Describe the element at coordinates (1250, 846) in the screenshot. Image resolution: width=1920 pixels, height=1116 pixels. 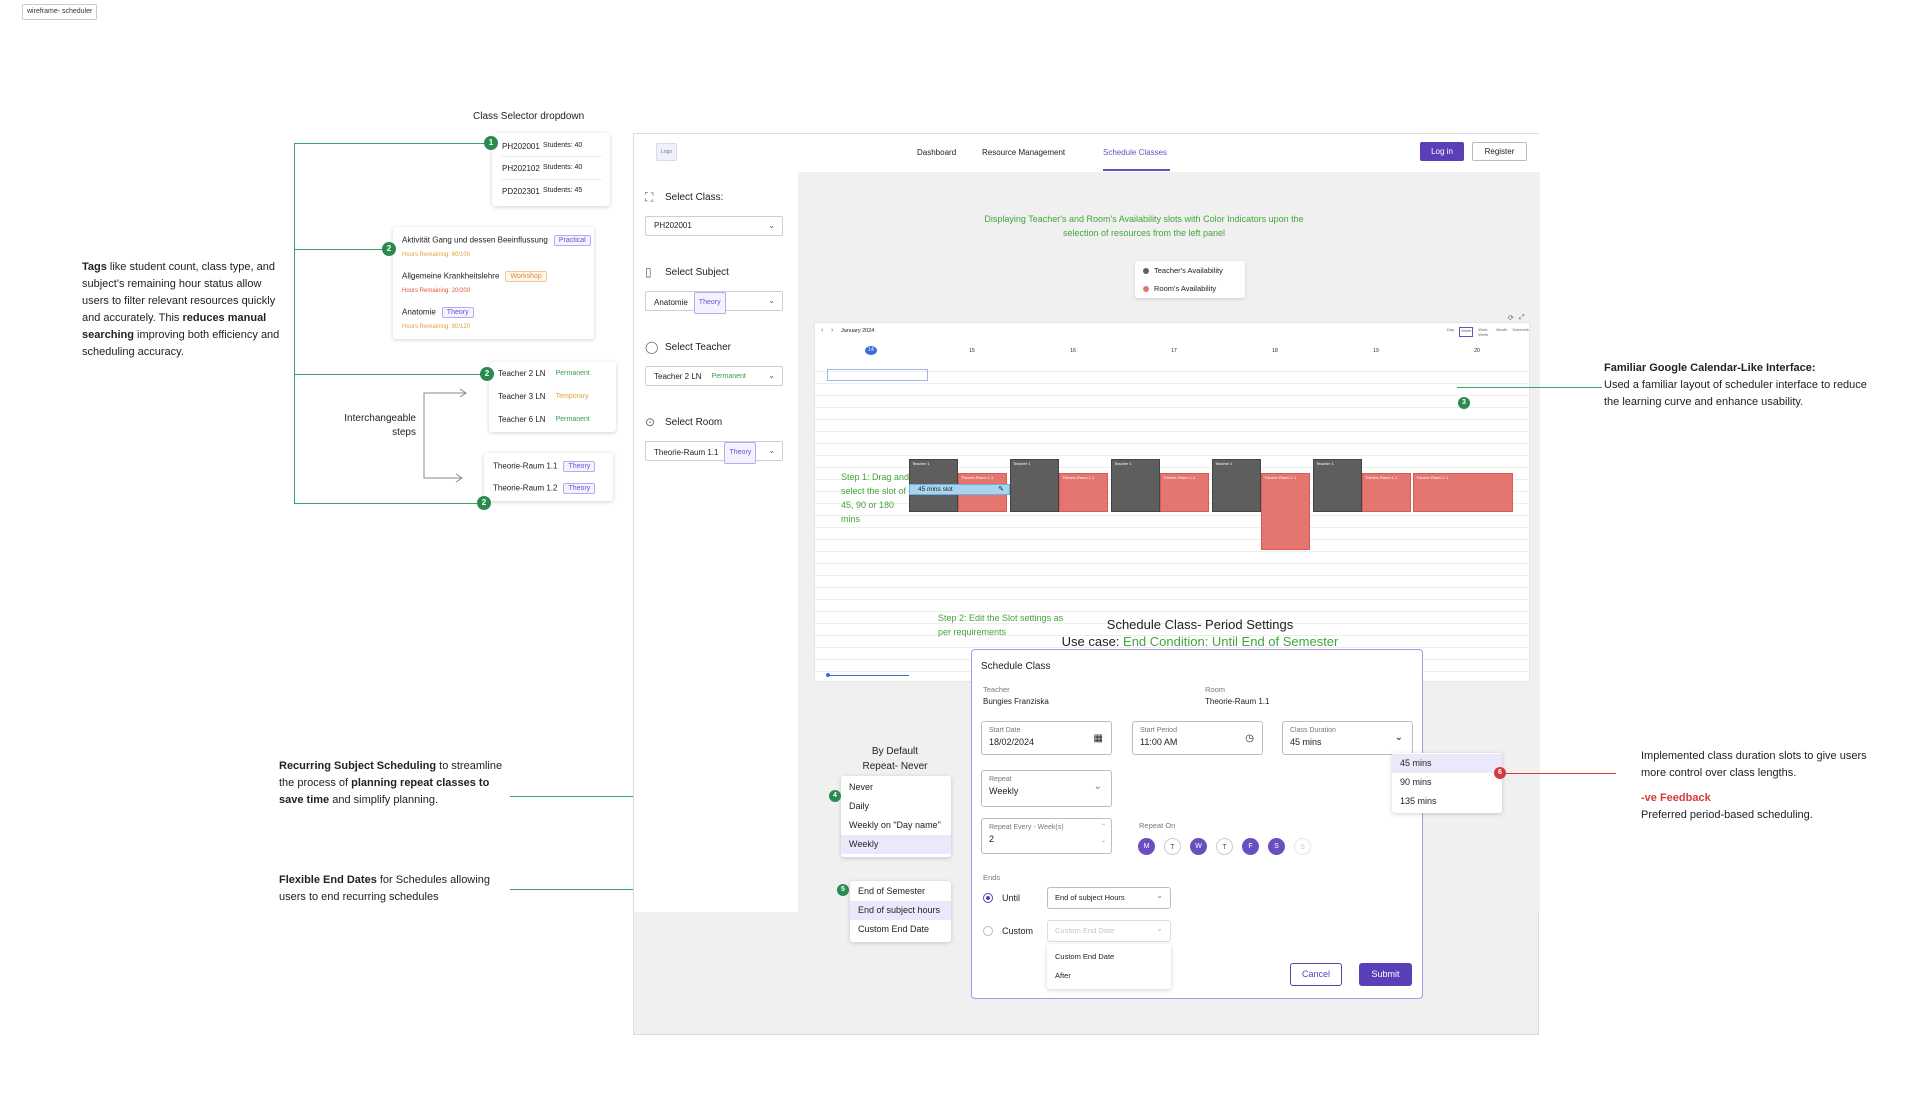
I see `day-friday: F` at that location.